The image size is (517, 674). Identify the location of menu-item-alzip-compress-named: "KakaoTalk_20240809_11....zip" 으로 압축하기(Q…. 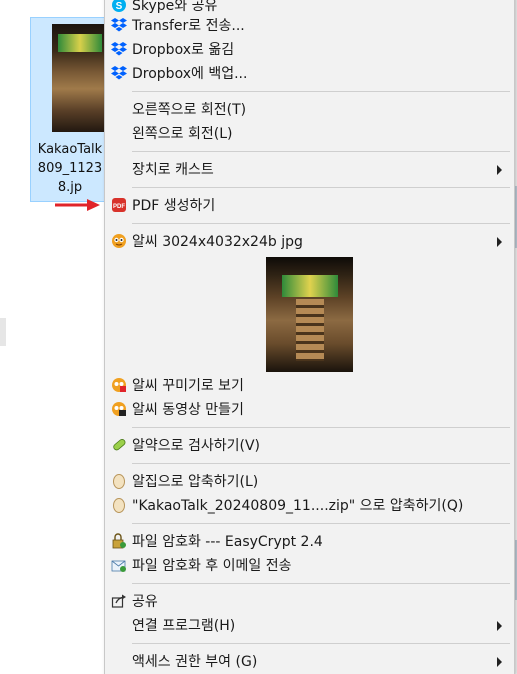
(309, 506).